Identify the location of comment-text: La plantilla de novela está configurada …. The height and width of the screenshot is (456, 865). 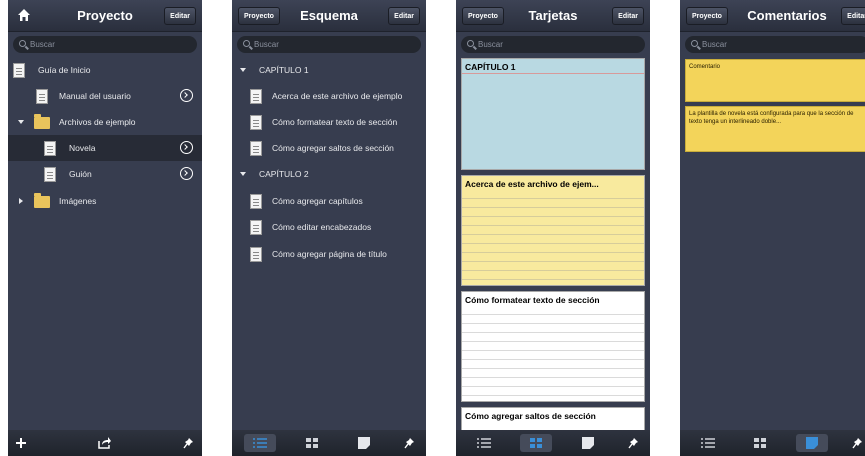
(771, 118).